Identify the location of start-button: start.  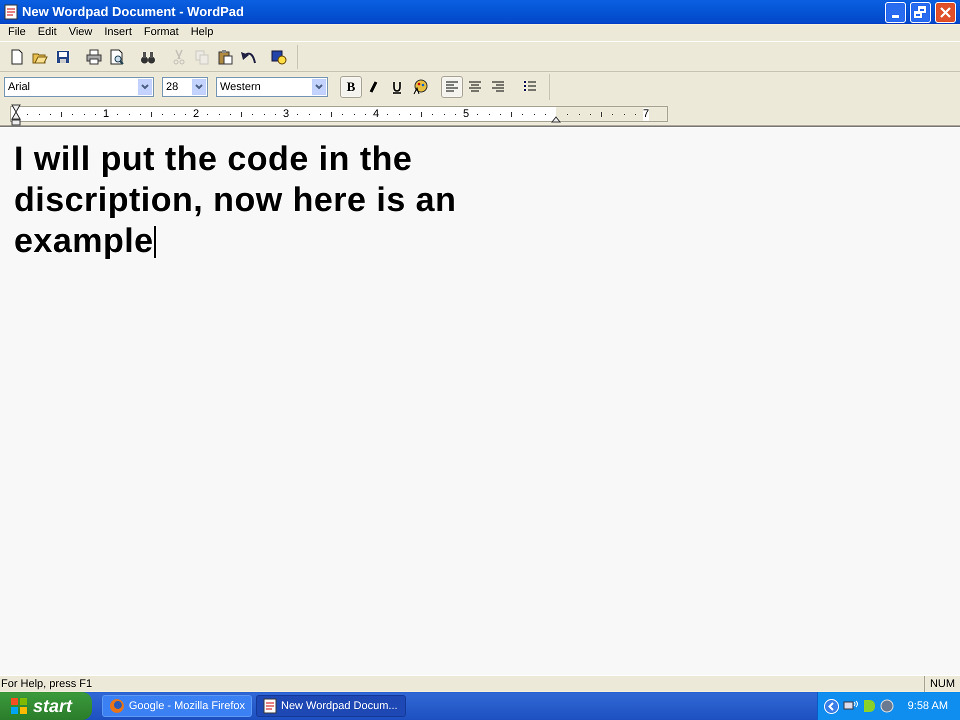
(46, 706).